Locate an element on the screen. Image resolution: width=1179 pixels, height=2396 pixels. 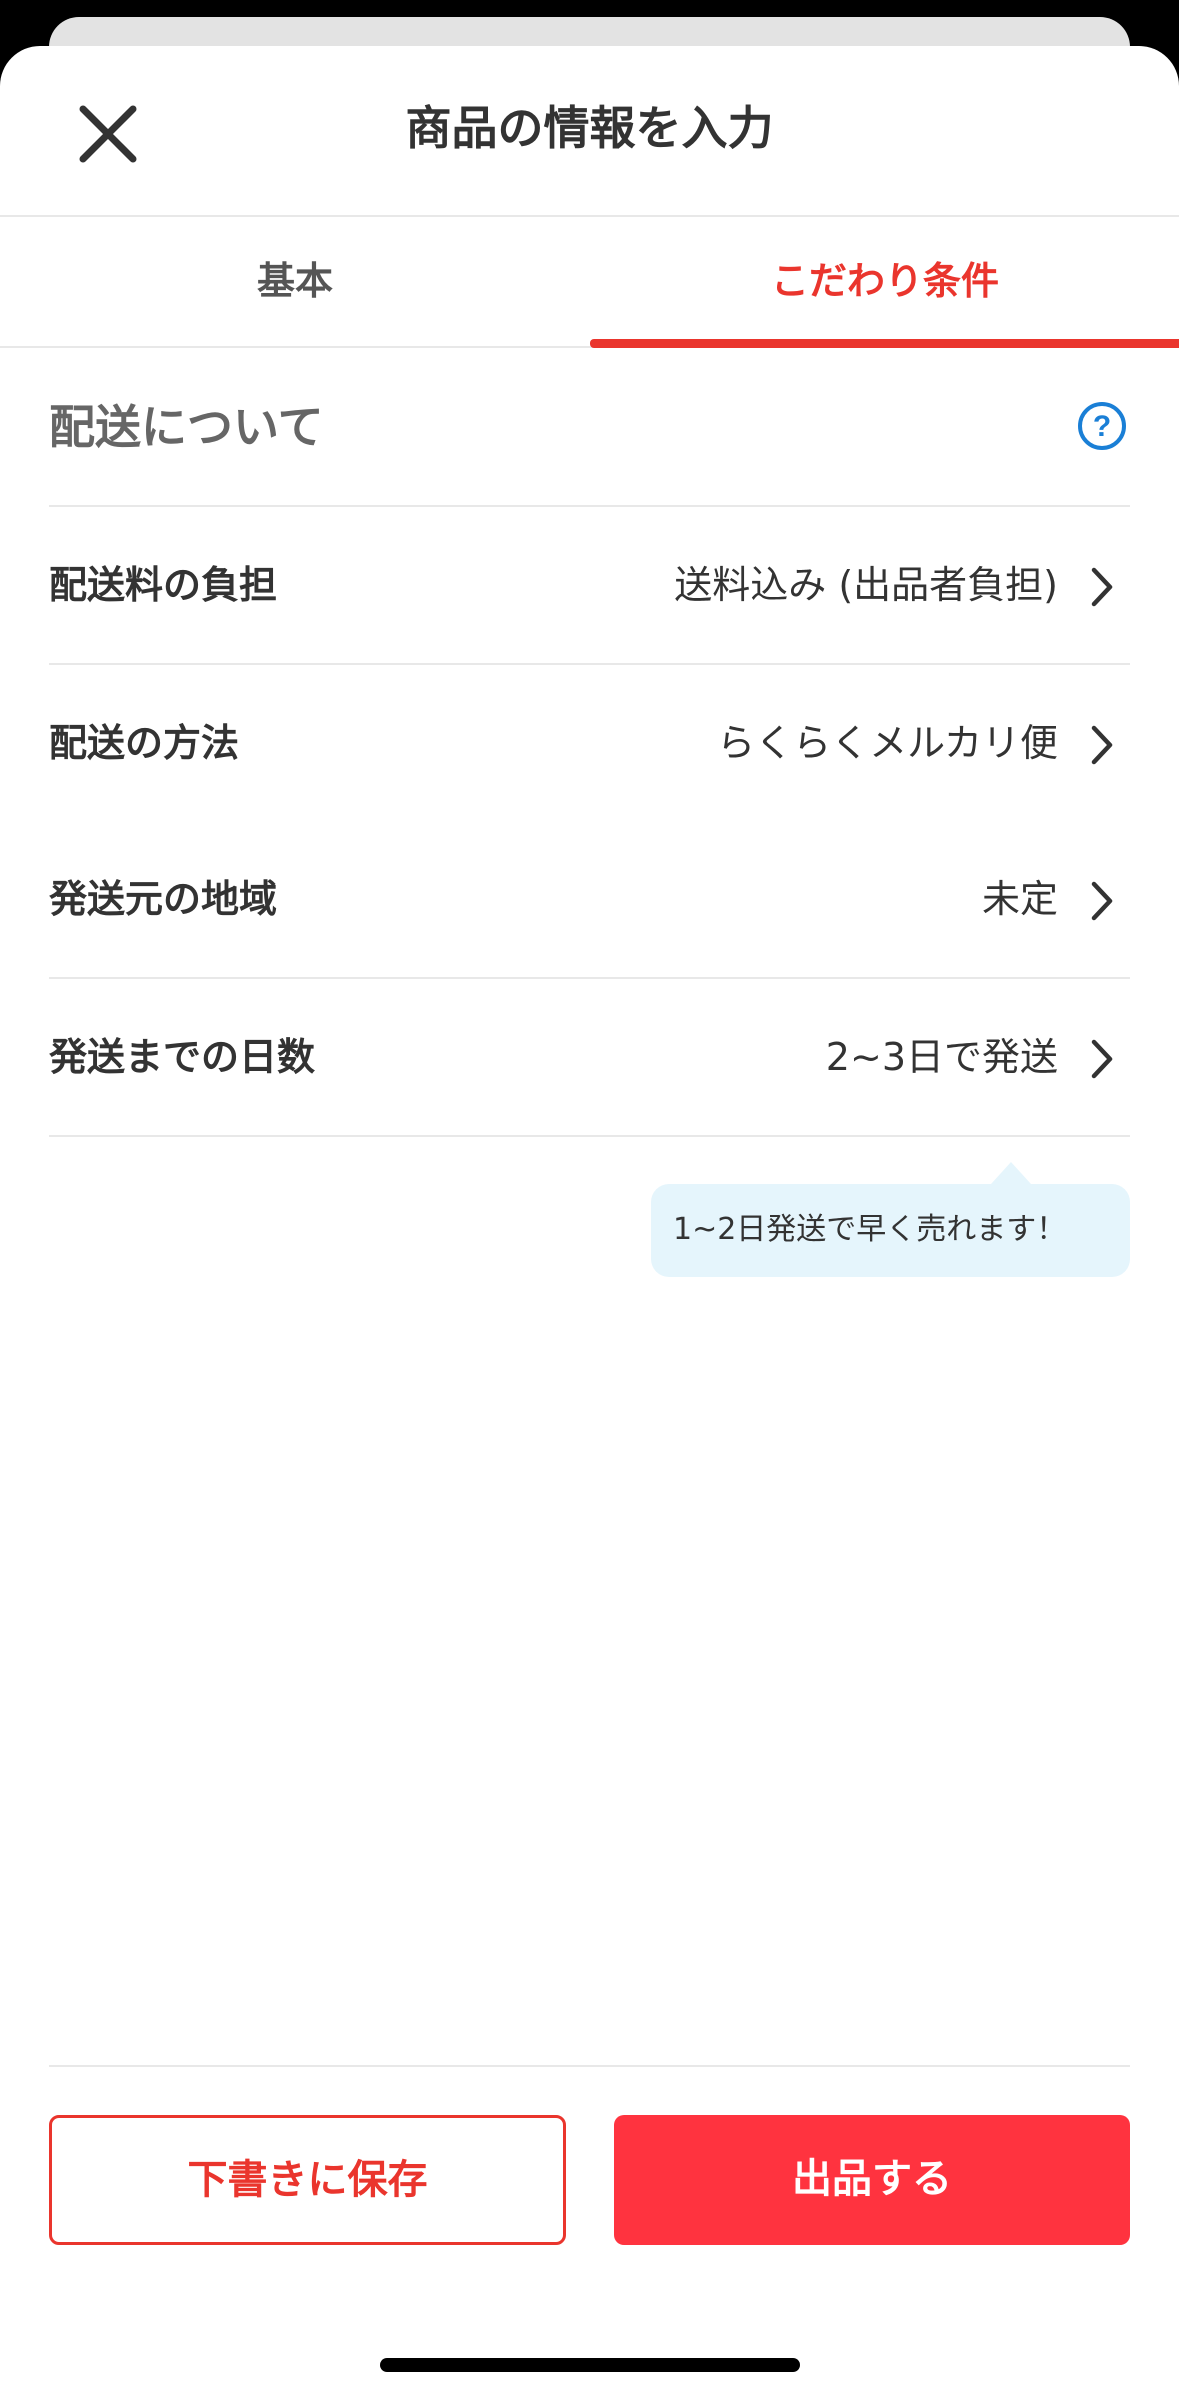
row-label: 発送までの日数 is located at coordinates (182, 1057).